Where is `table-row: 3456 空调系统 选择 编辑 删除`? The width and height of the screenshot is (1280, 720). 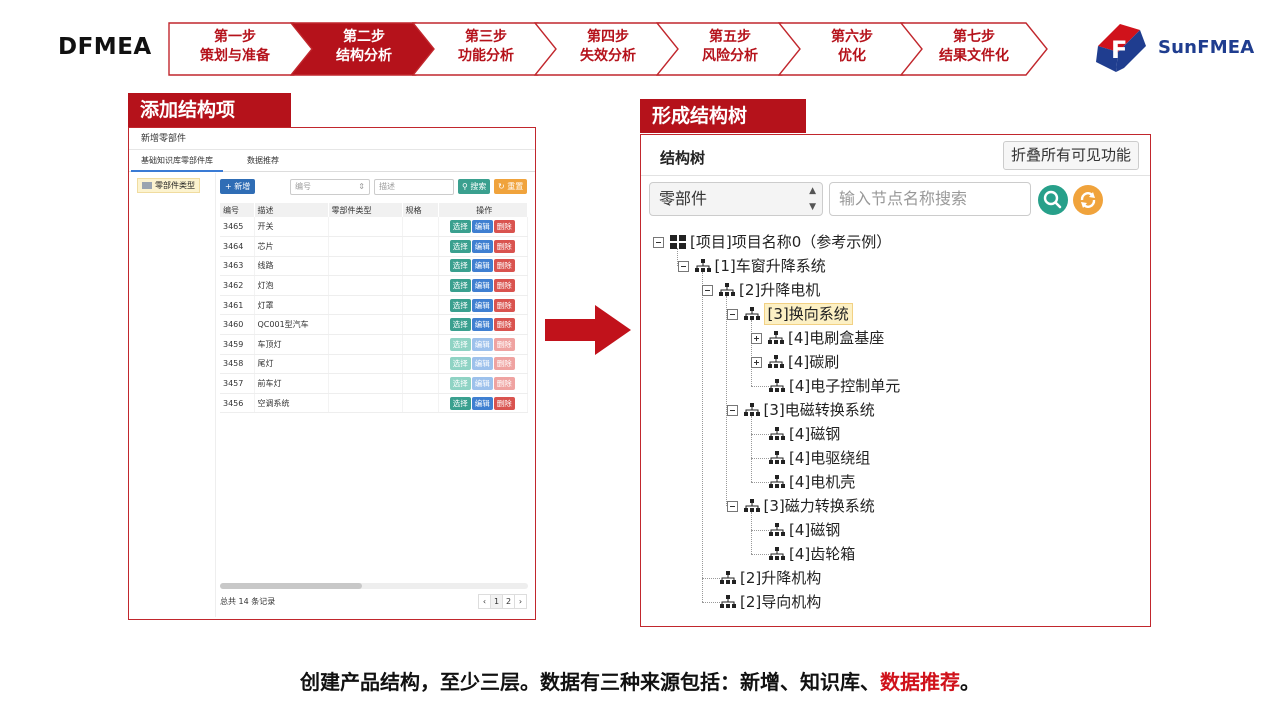
table-row: 3456 空调系统 选择 编辑 删除 is located at coordinates (374, 403).